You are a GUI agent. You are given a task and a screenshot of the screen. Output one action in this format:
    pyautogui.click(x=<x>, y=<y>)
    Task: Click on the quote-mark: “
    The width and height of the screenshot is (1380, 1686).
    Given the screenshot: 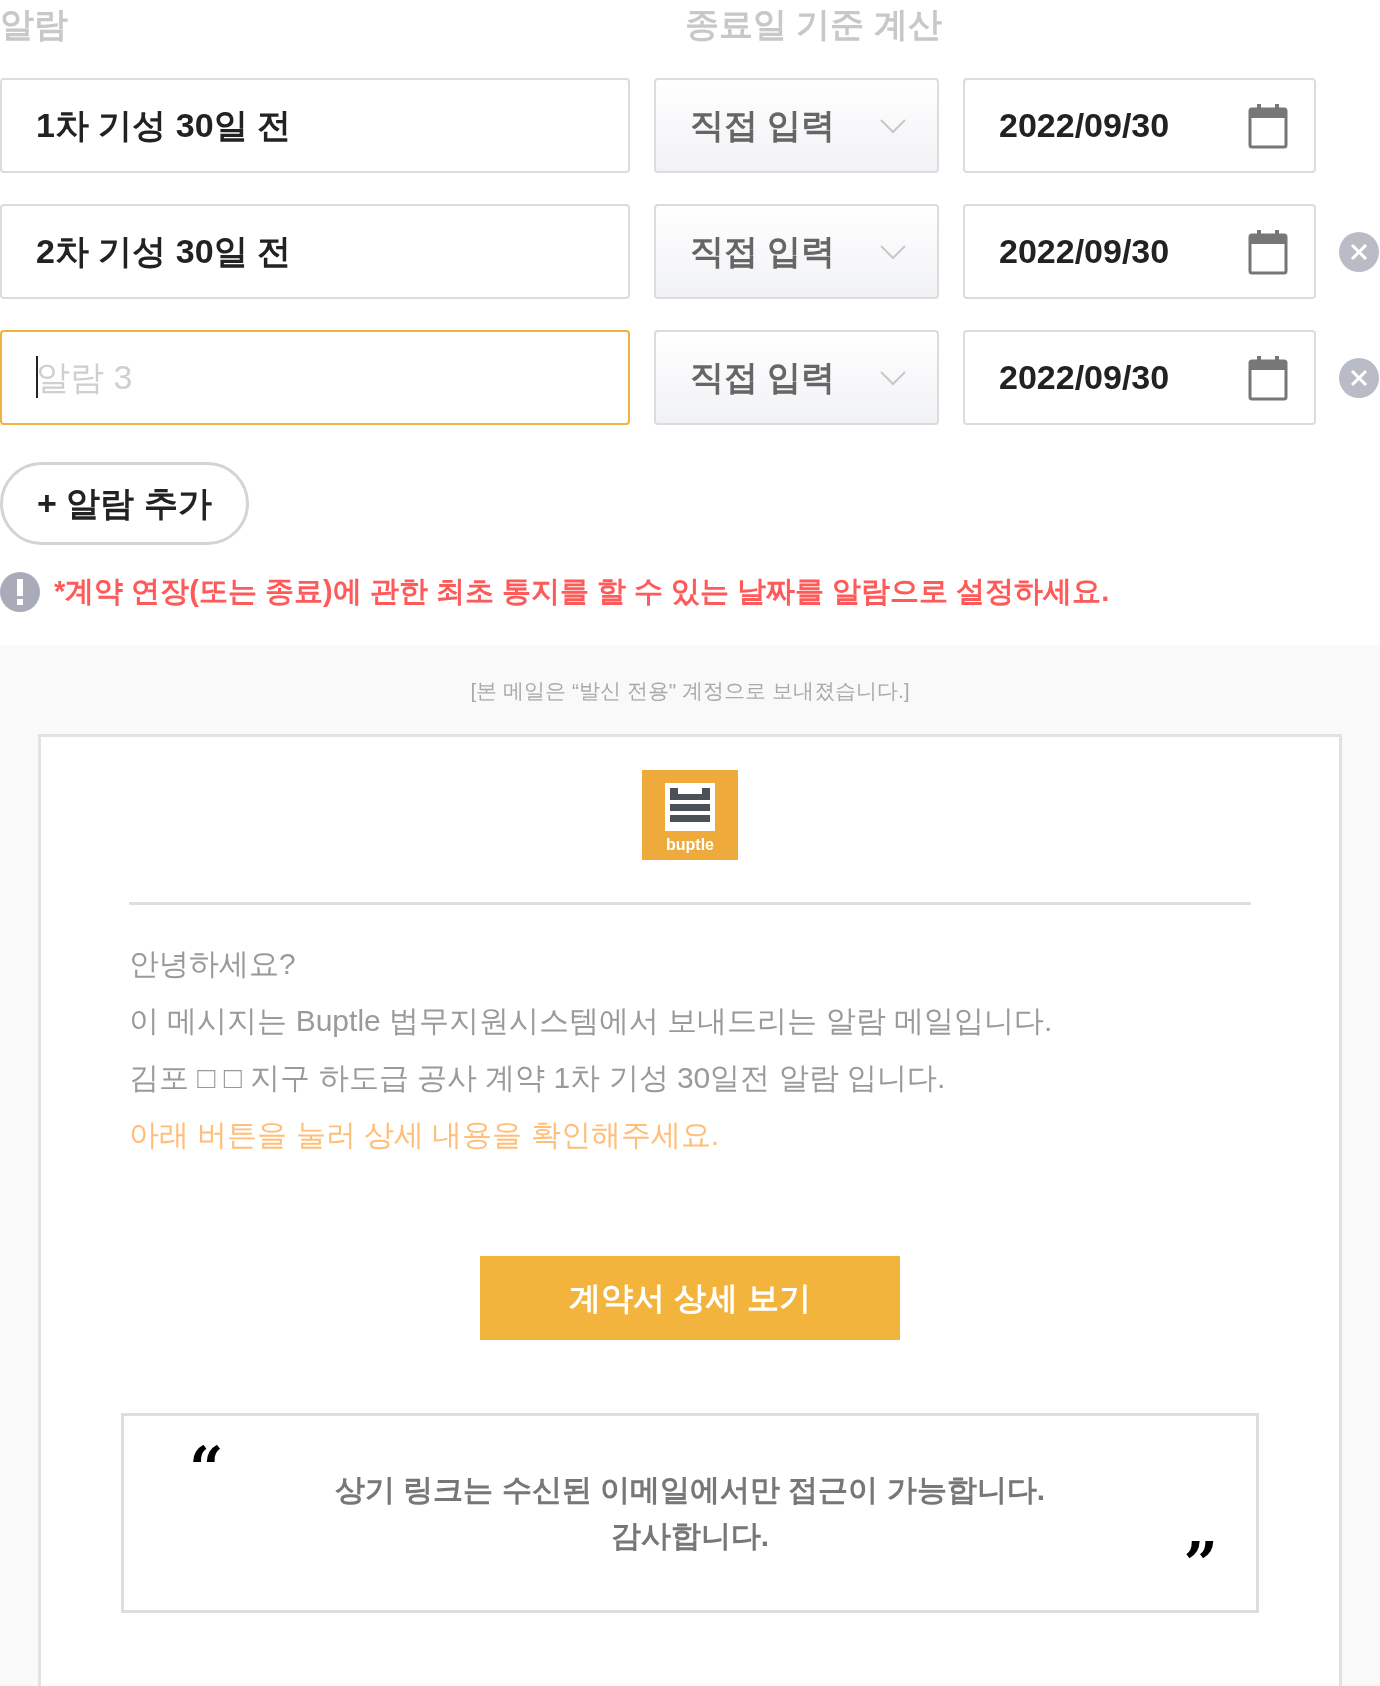 What is the action you would take?
    pyautogui.click(x=206, y=1467)
    